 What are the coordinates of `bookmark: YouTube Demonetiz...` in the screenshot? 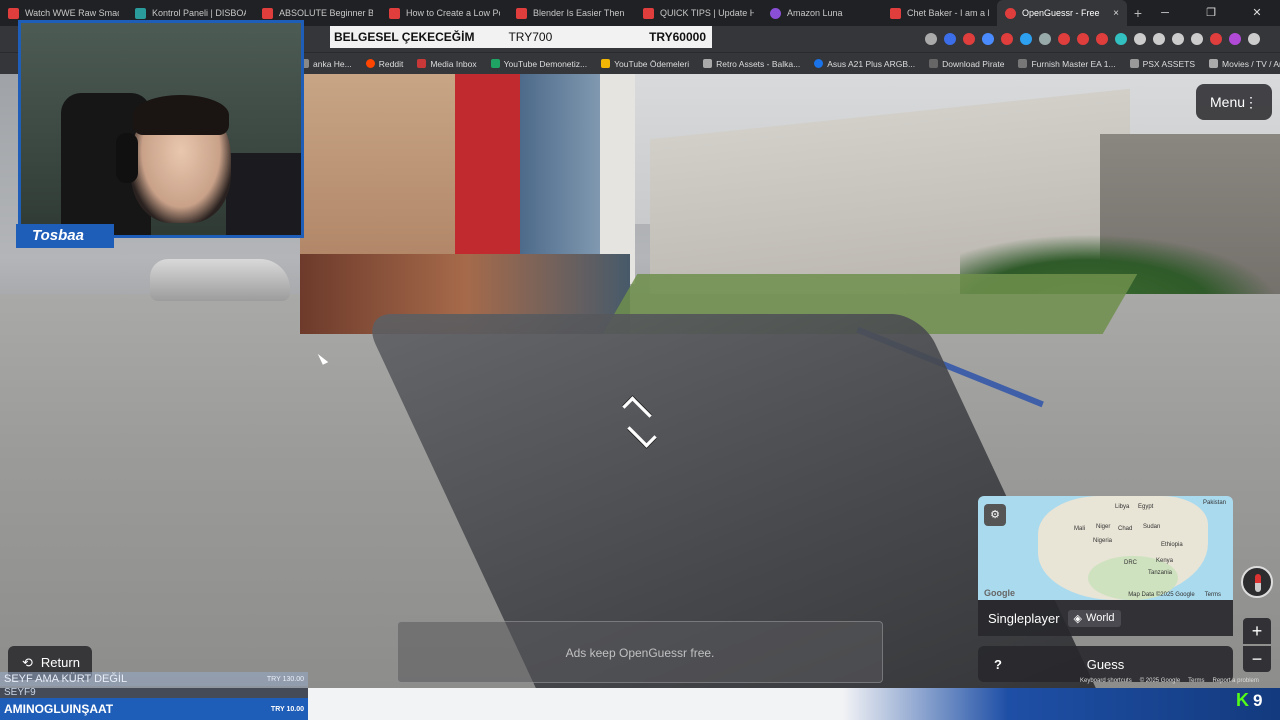 It's located at (538, 64).